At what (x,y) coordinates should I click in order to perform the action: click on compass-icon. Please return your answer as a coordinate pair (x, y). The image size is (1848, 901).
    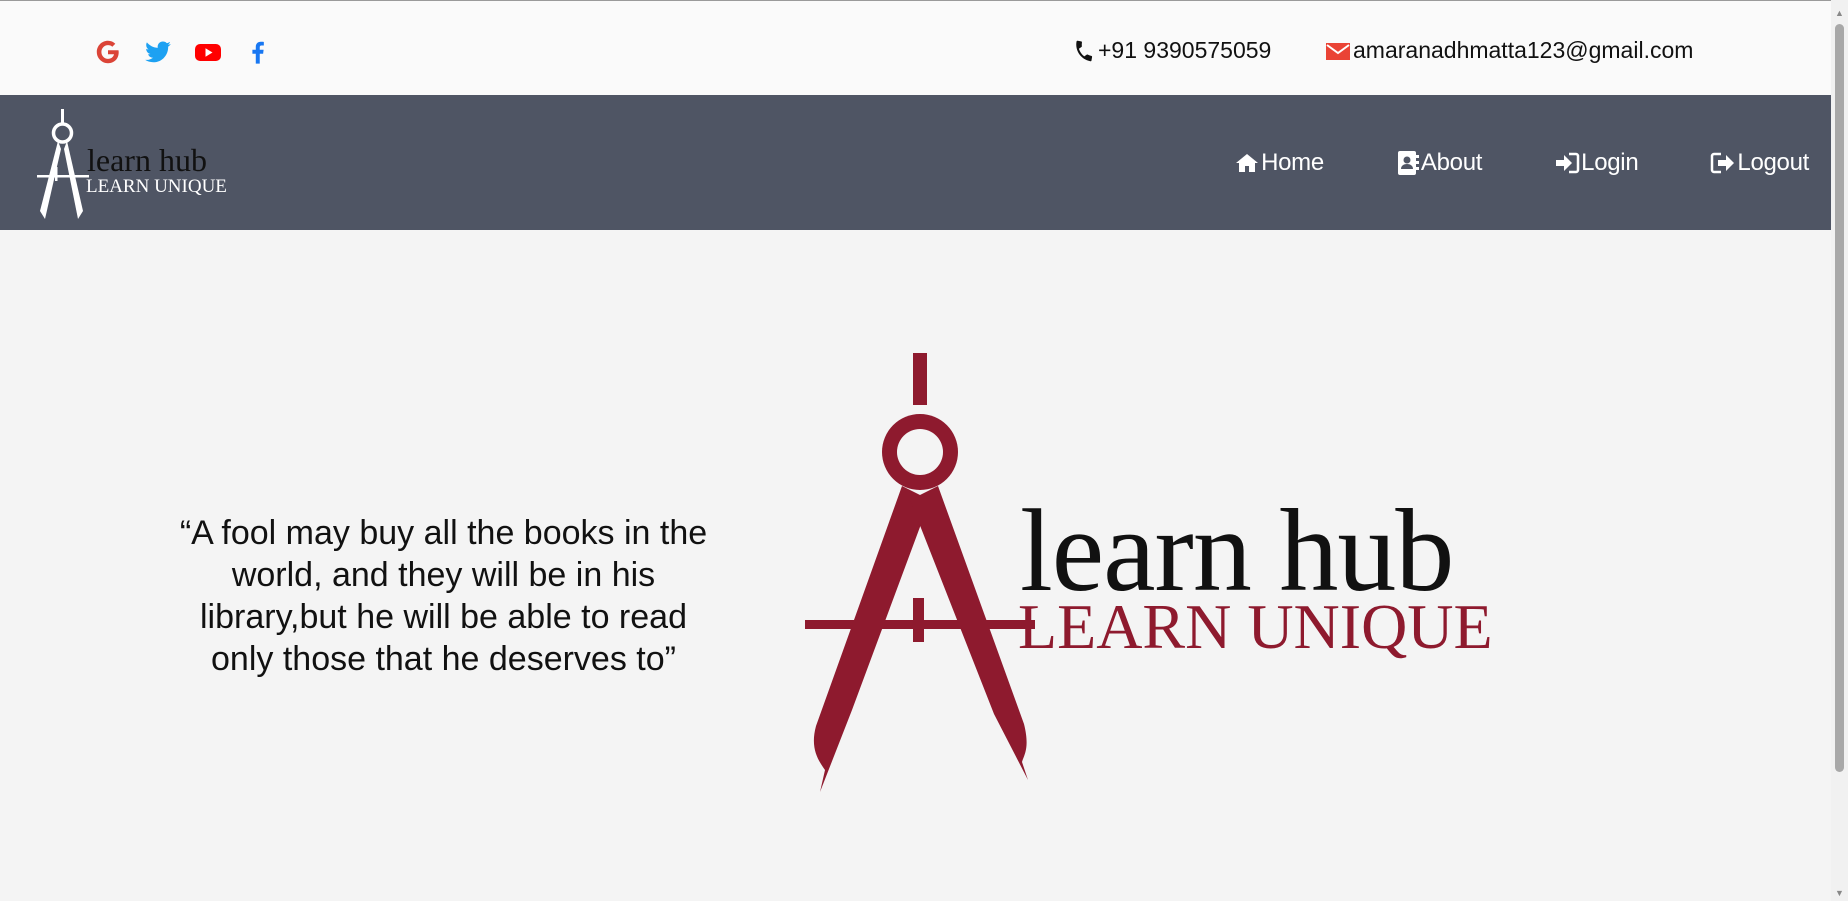
    Looking at the image, I should click on (920, 572).